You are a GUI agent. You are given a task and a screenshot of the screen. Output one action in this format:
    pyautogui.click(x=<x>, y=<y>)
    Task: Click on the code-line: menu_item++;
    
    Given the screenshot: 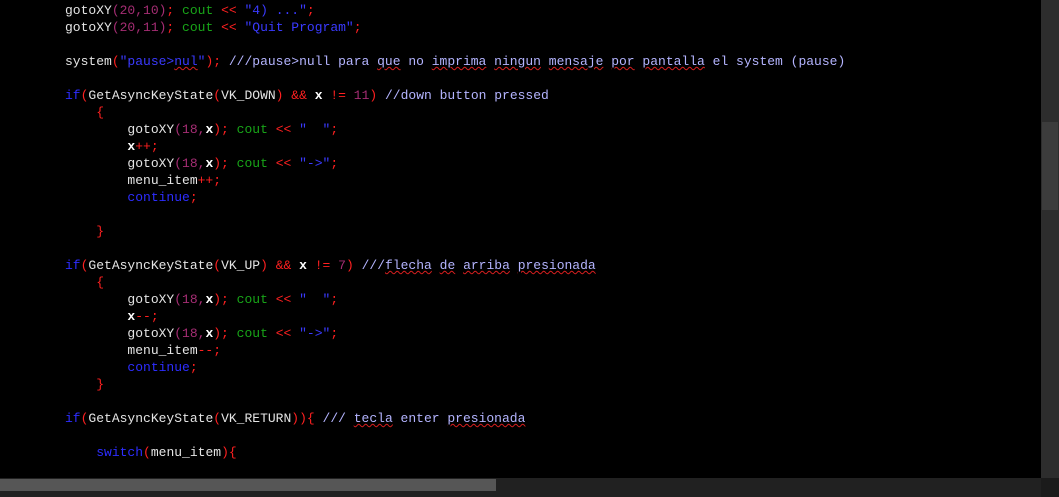 What is the action you would take?
    pyautogui.click(x=143, y=180)
    